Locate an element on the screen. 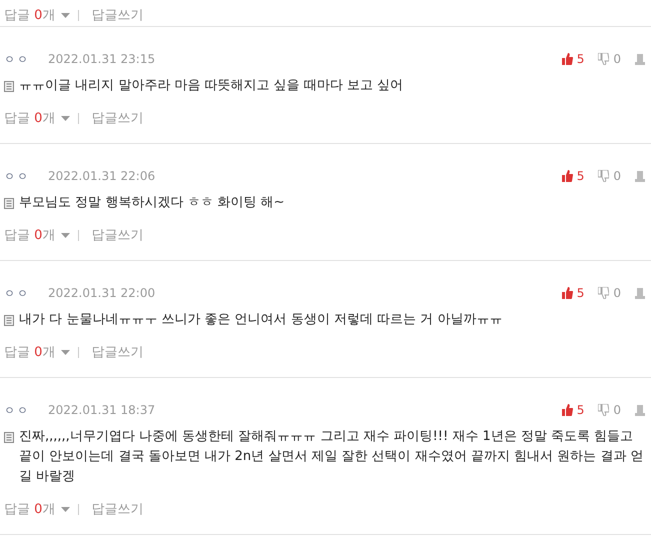 This screenshot has height=547, width=651. comment-text: ㅠㅠ이글 내리지 말아주라 마음 따뜻해지고 싶을 때마다 보고 싶어 is located at coordinates (211, 86).